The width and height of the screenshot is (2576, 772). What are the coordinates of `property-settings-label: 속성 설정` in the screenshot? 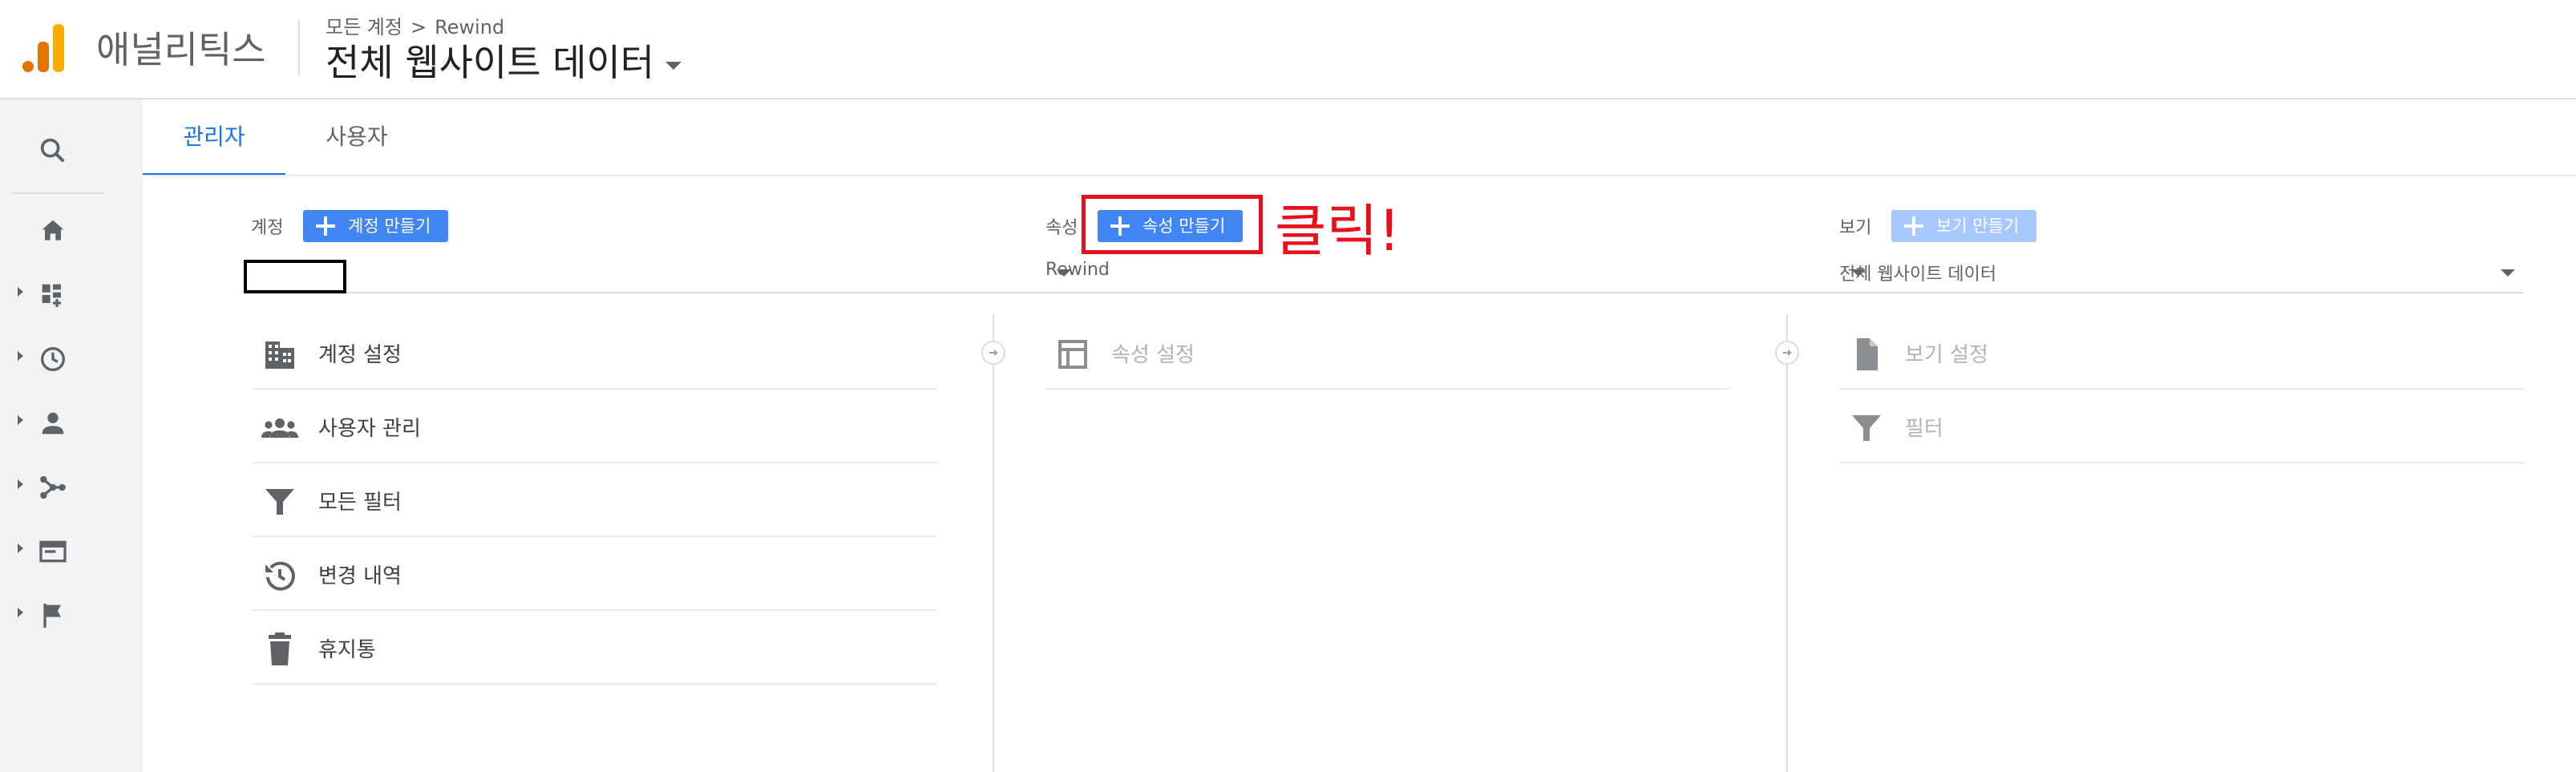 It's located at (1153, 355).